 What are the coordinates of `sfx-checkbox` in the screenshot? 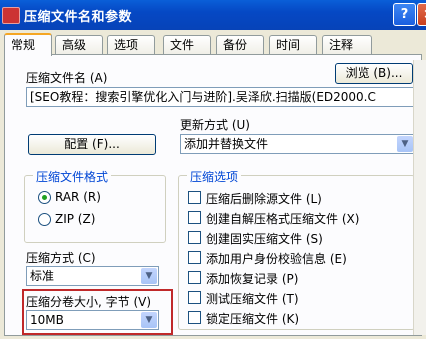 It's located at (194, 217).